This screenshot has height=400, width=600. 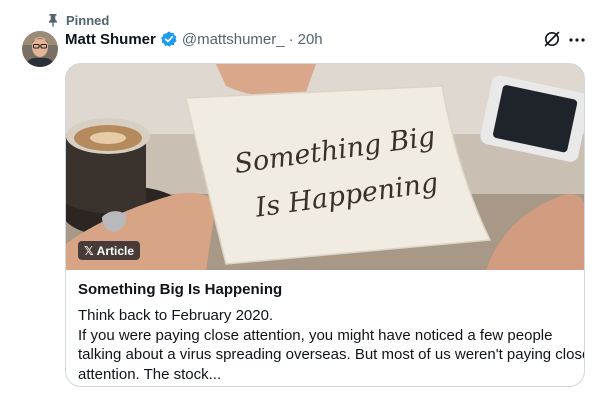 What do you see at coordinates (115, 250) in the screenshot?
I see `article-badge-label: Article` at bounding box center [115, 250].